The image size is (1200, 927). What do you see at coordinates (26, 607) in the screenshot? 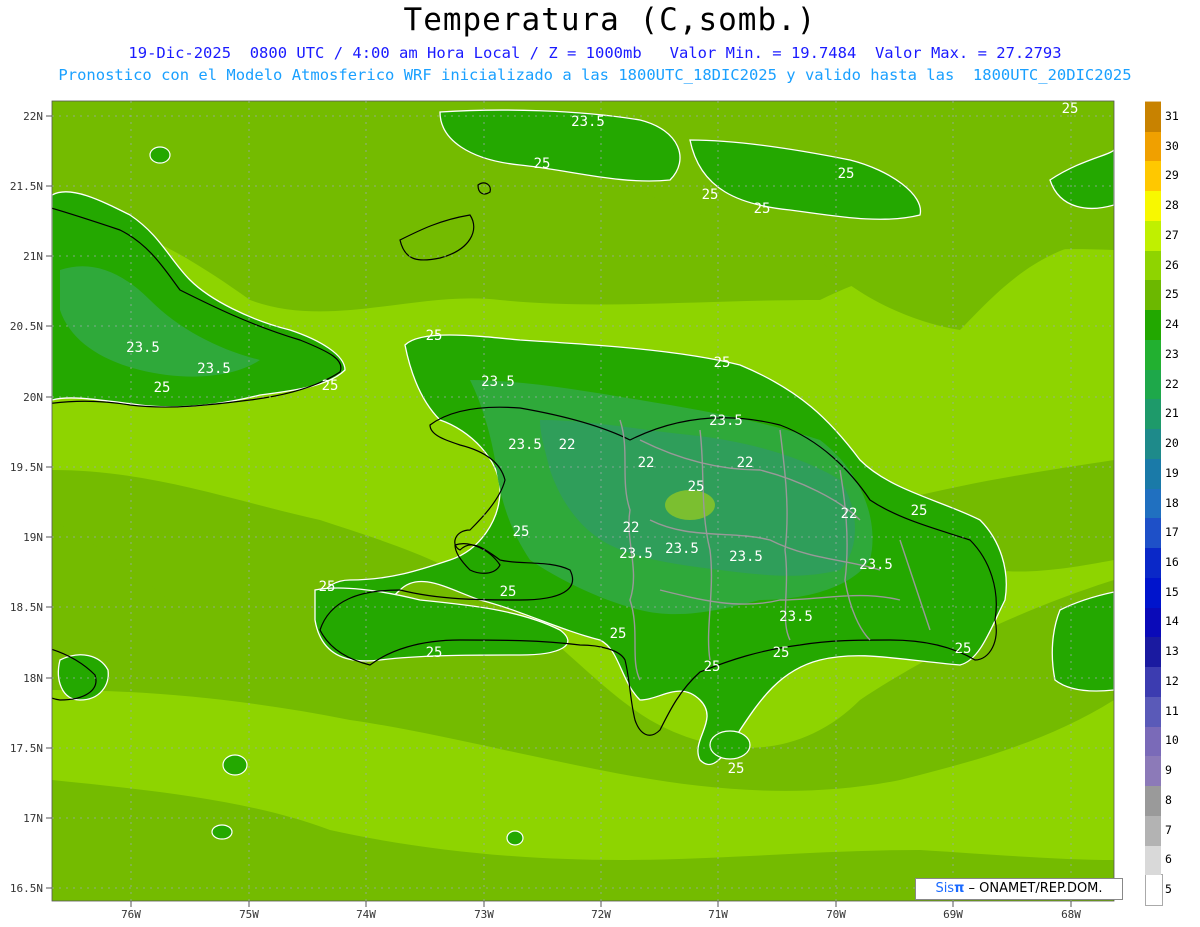
I see `lat-label: 18.5N` at bounding box center [26, 607].